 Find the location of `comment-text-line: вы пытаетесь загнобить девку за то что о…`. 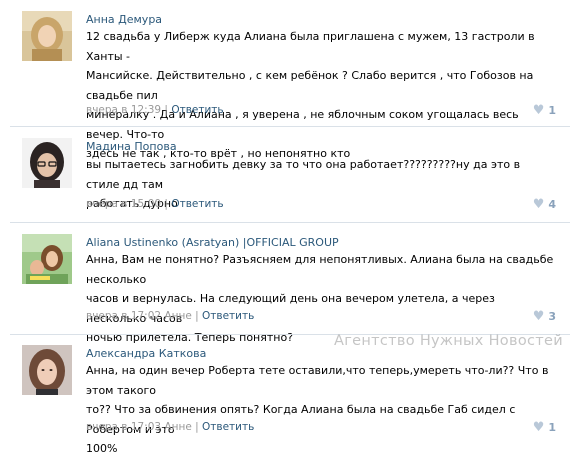

comment-text-line: вы пытаетесь загнобить девку за то что о… is located at coordinates (303, 174).